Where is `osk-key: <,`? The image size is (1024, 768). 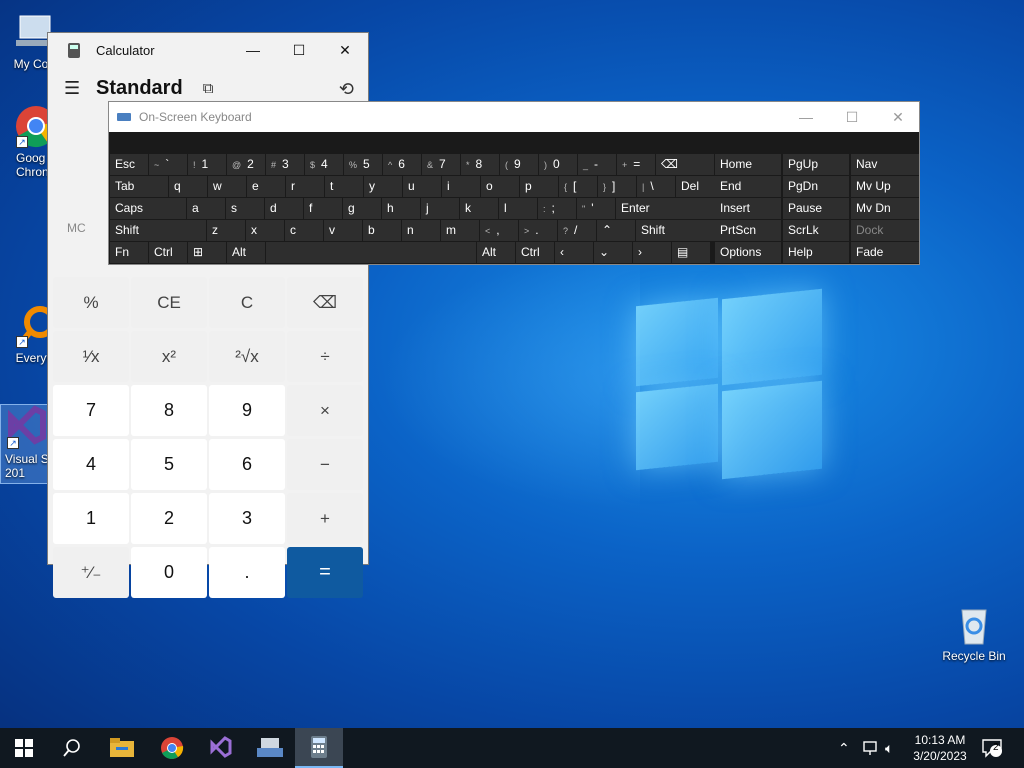 osk-key: <, is located at coordinates (499, 230).